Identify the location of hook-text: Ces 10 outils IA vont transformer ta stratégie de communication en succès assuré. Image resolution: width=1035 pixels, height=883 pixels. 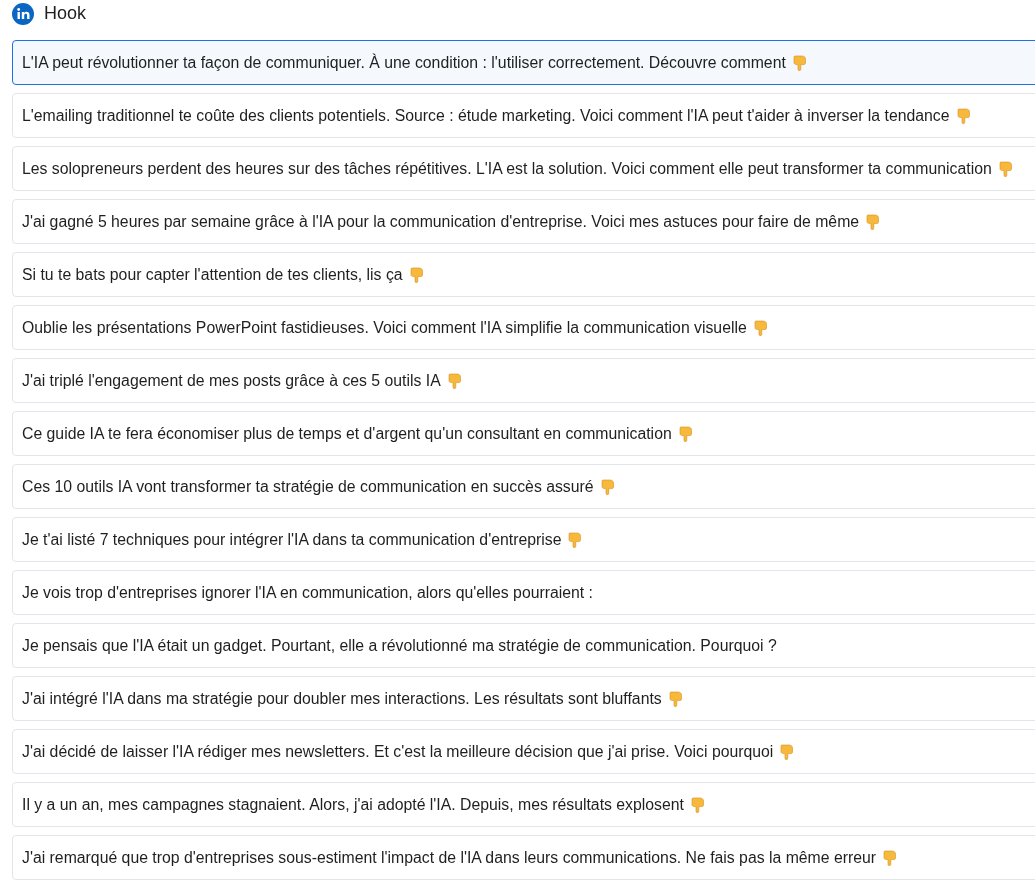
(308, 486).